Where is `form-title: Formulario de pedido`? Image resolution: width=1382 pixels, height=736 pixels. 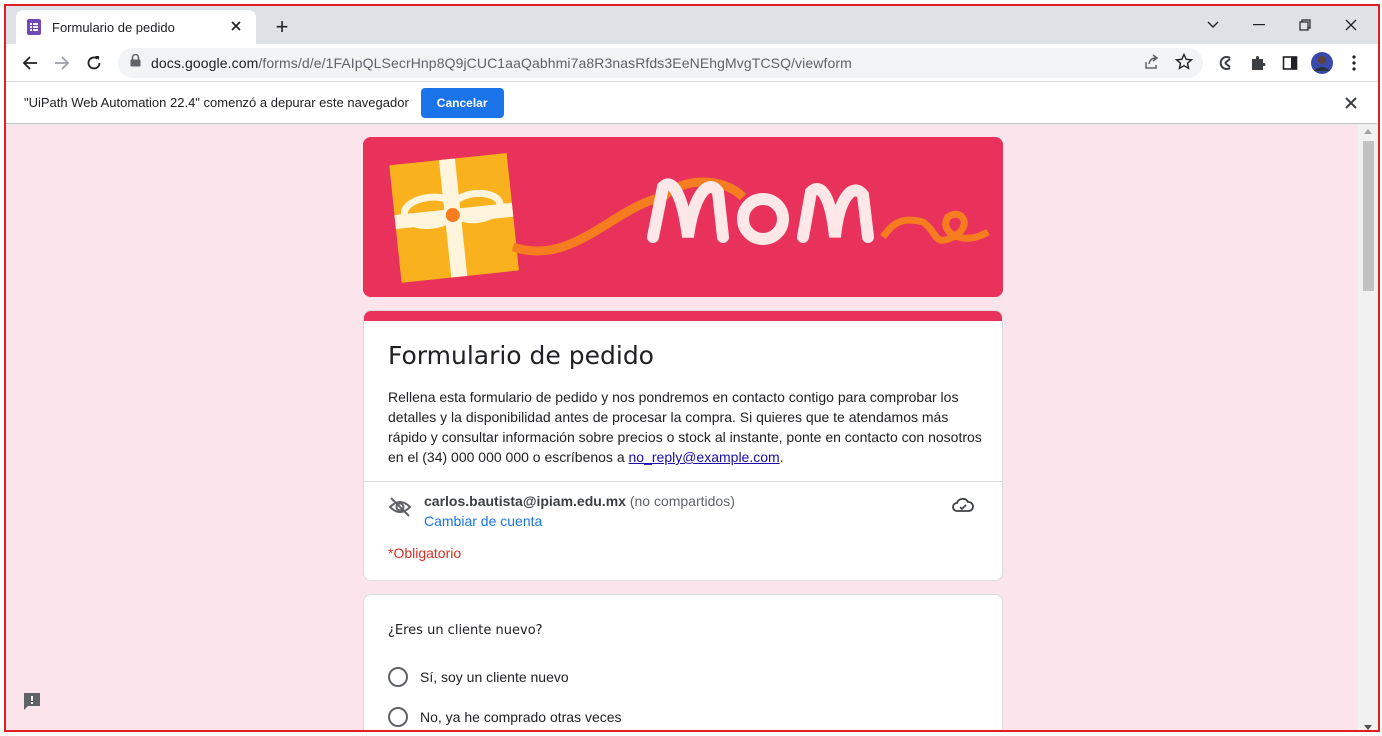 form-title: Formulario de pedido is located at coordinates (521, 355).